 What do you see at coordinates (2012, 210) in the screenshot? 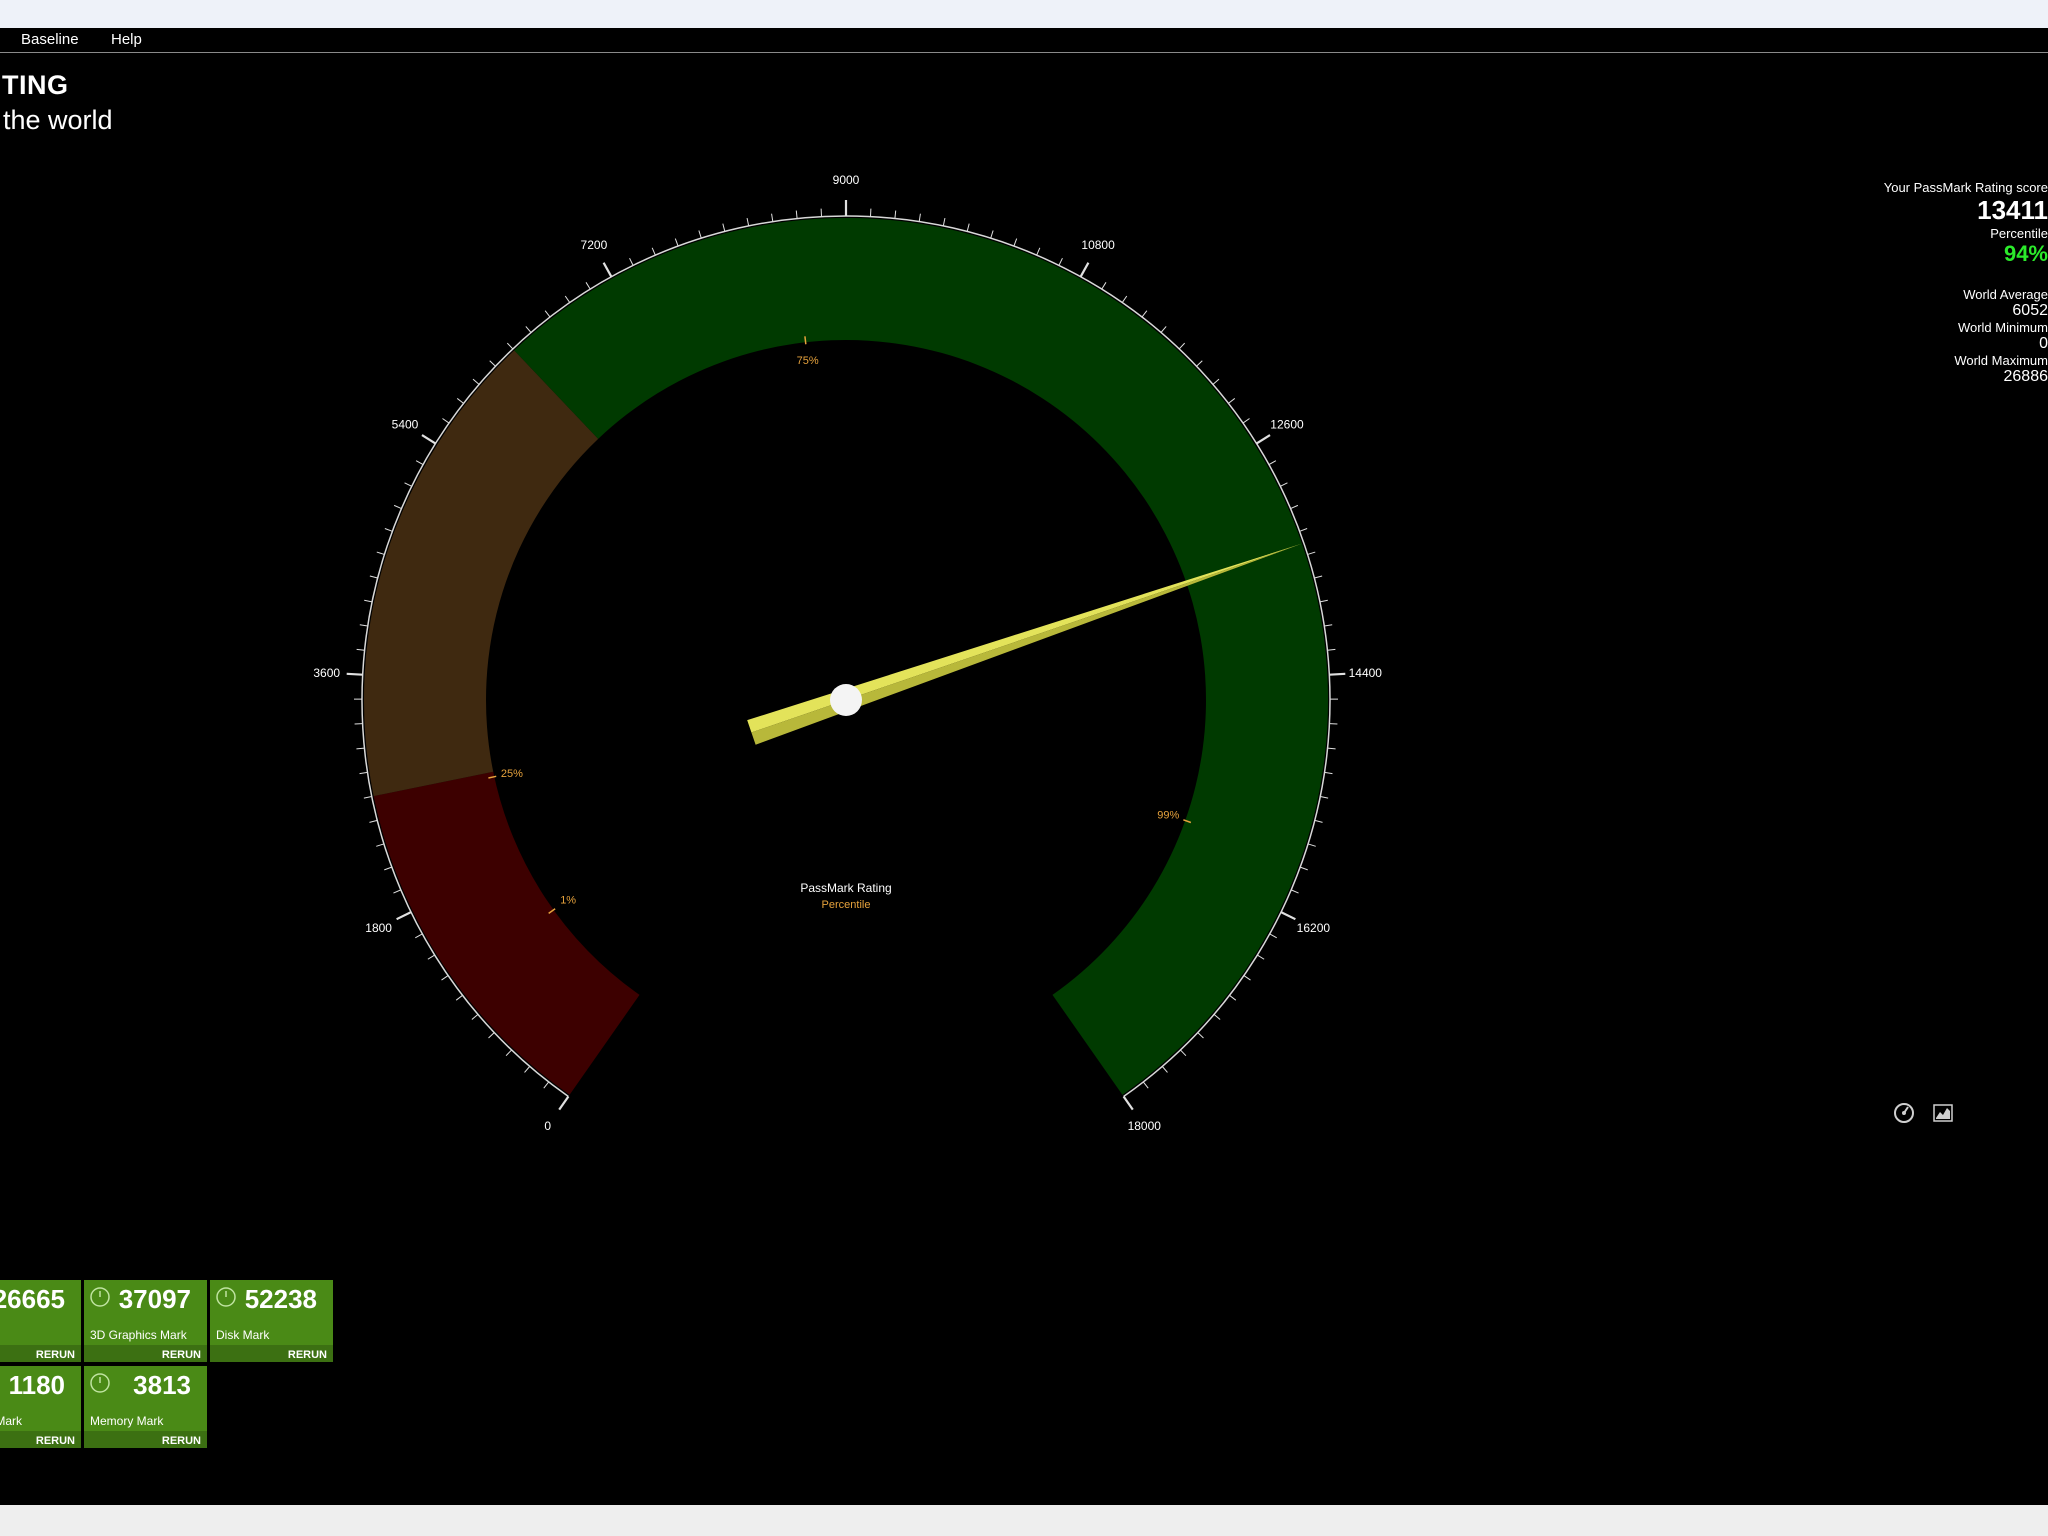
I see `score-value: 13411` at bounding box center [2012, 210].